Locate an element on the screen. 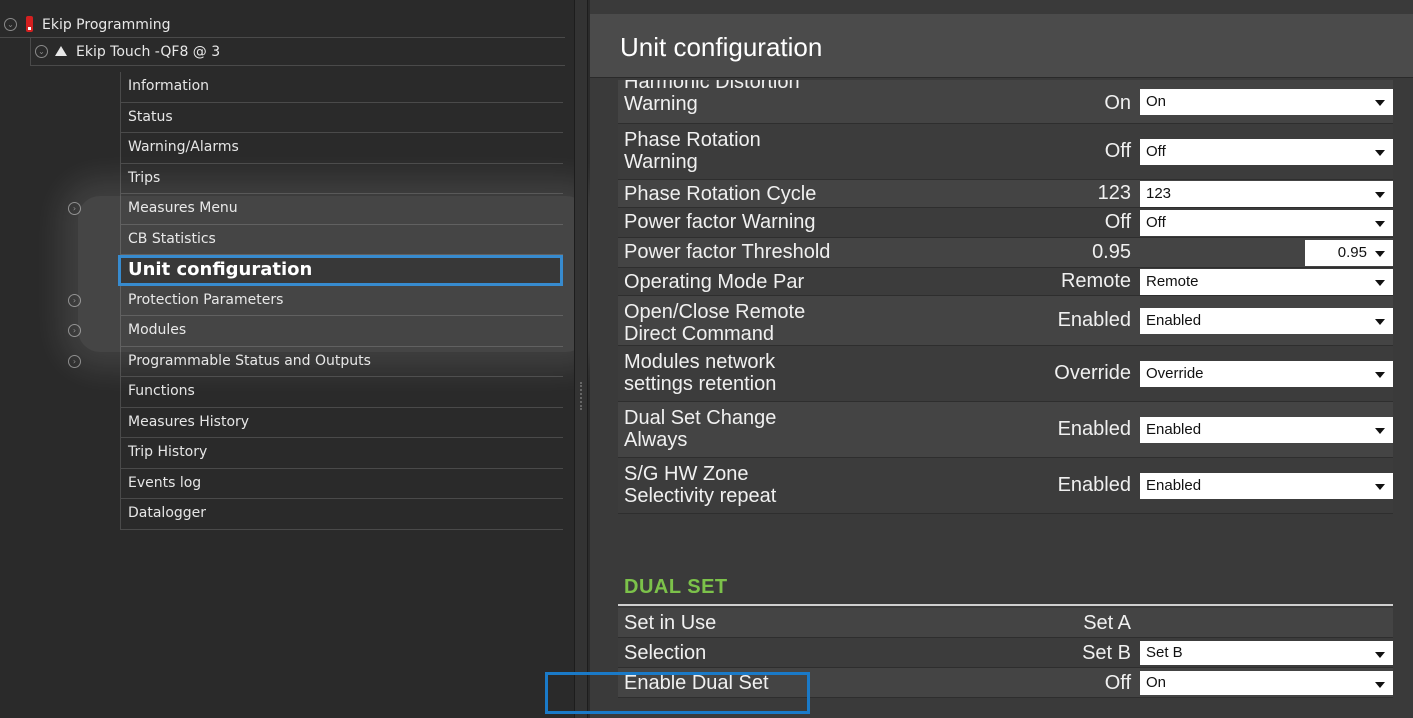  row-label-line2: settings retention is located at coordinates (700, 384).